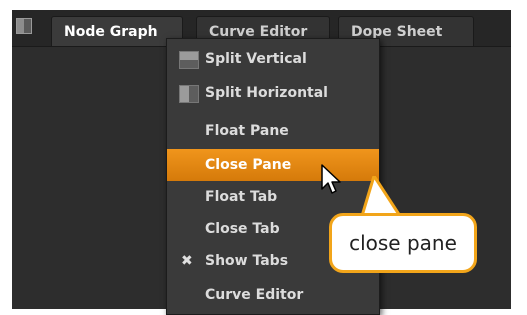  What do you see at coordinates (266, 93) in the screenshot?
I see `menu-item-label: Split Horizontal` at bounding box center [266, 93].